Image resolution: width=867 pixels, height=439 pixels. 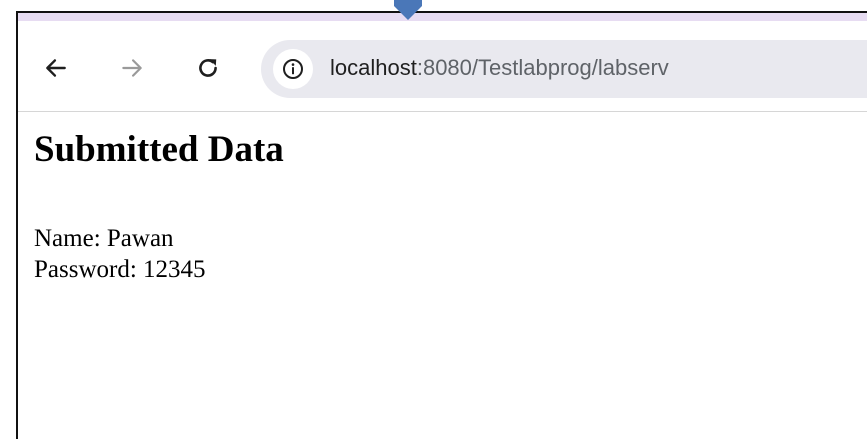 What do you see at coordinates (408, 10) in the screenshot?
I see `pointer-arrow-icon` at bounding box center [408, 10].